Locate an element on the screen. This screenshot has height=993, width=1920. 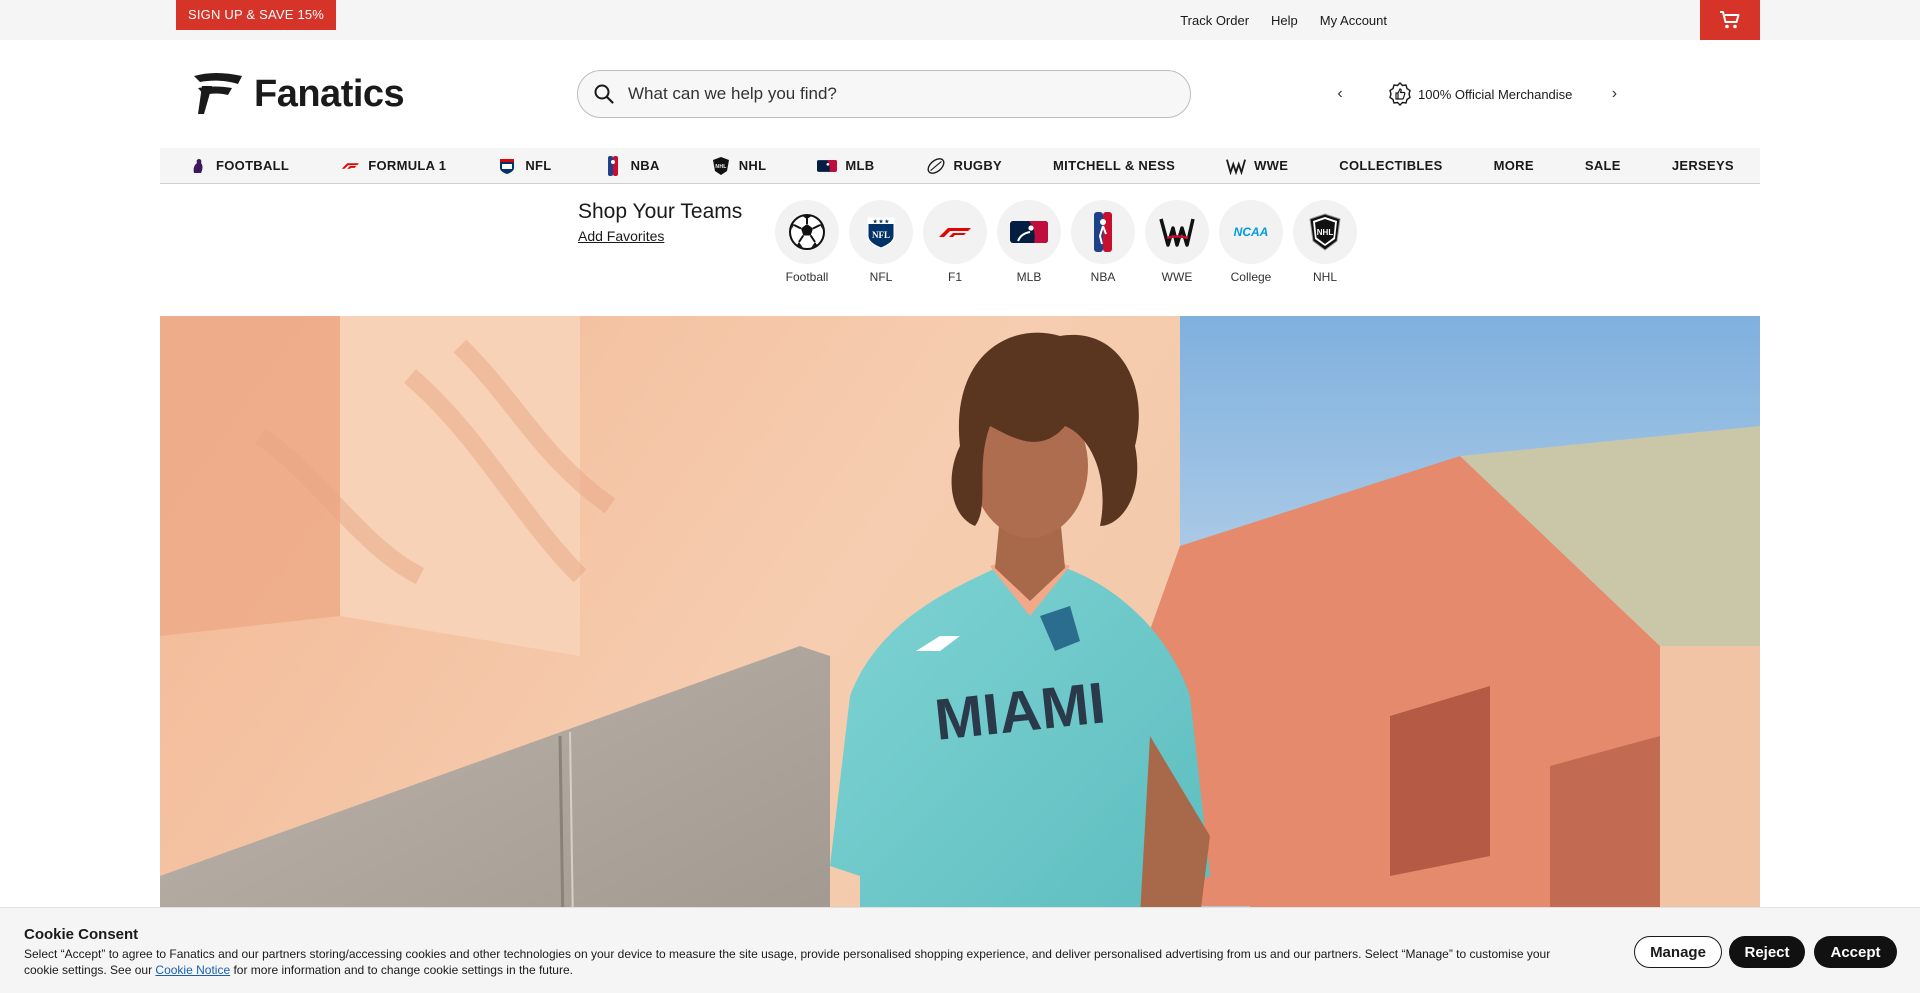
svg-text: NFL is located at coordinates (881, 235).